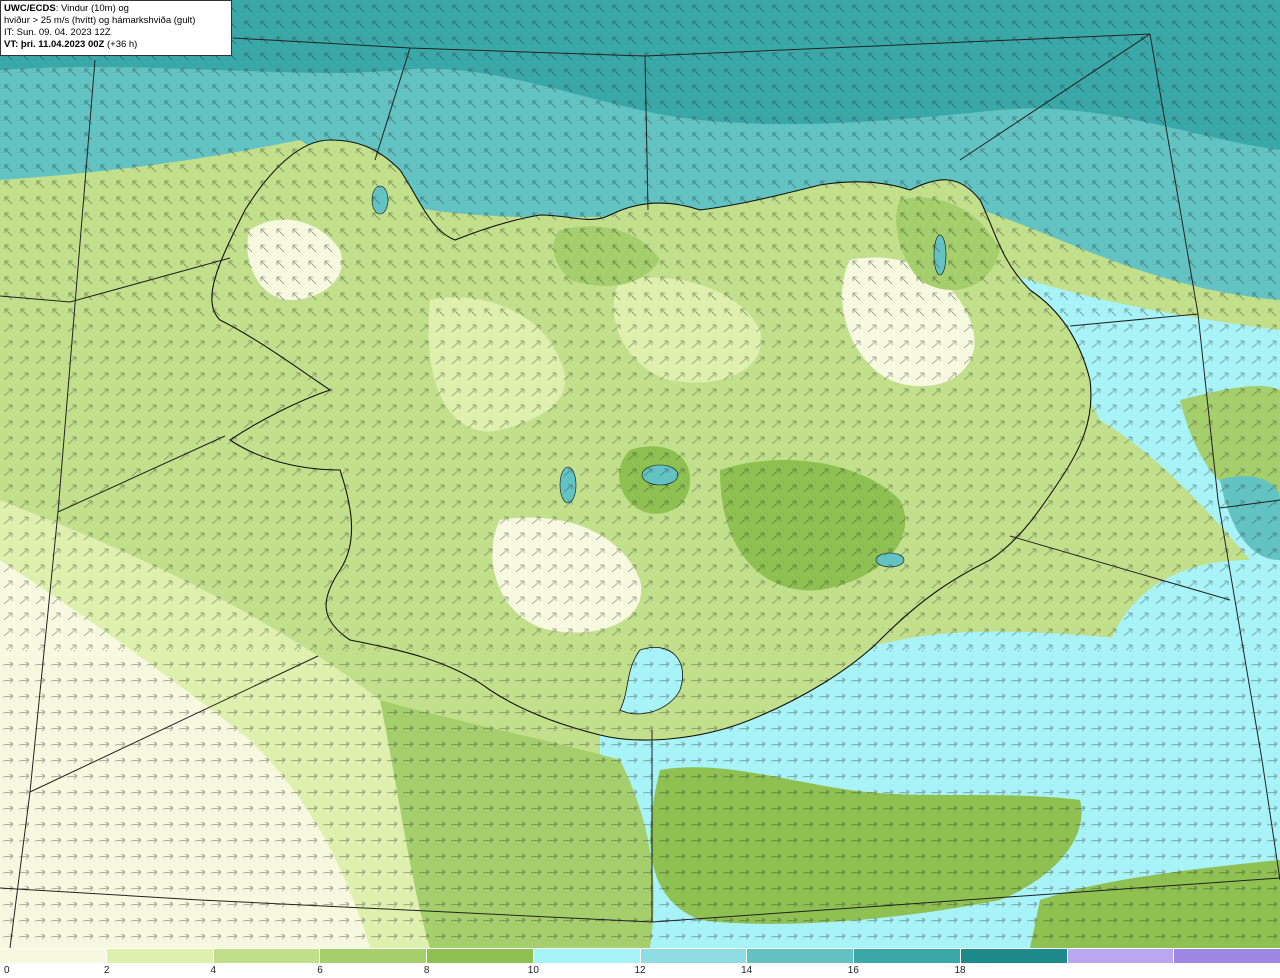 The height and width of the screenshot is (978, 1280). Describe the element at coordinates (54, 44) in the screenshot. I see `valid-time: VT: þri. 11.04.2023 00Z` at that location.